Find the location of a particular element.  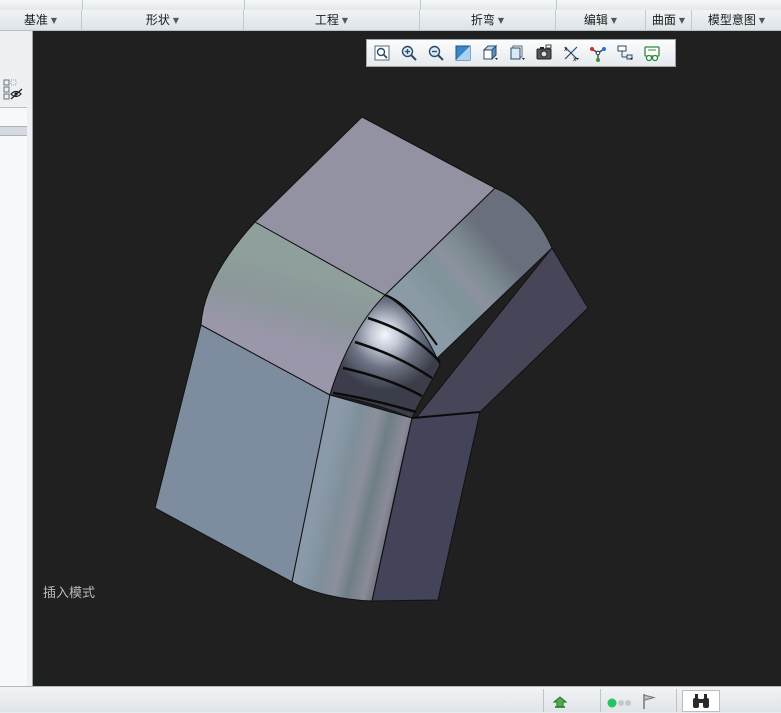

view-normal-button is located at coordinates (652, 53).